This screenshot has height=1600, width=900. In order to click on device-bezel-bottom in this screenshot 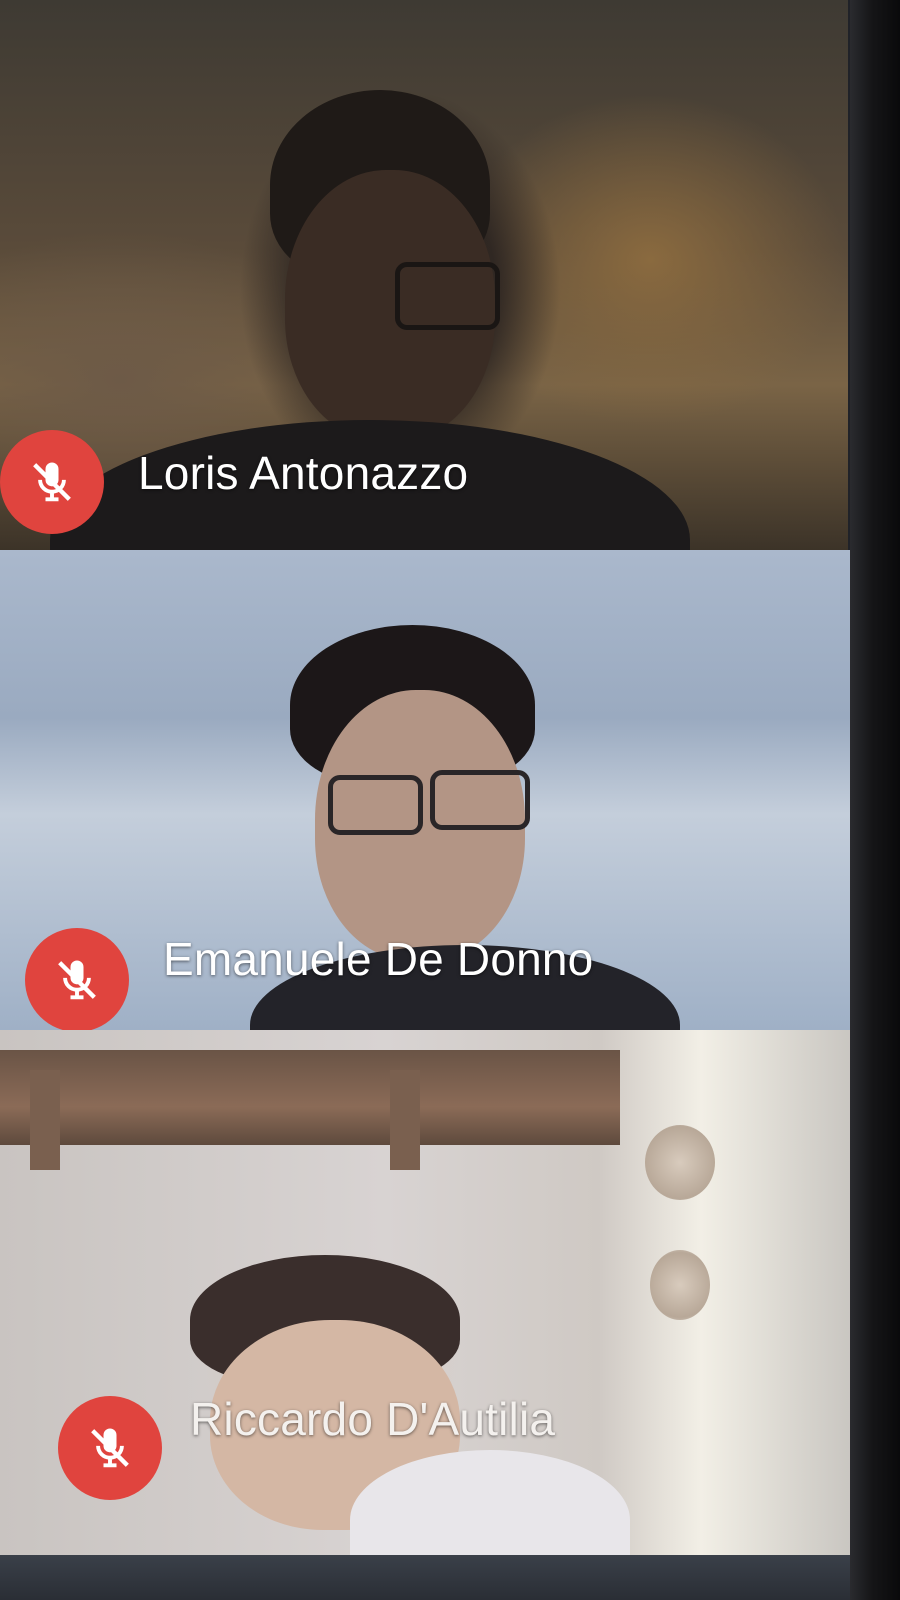, I will do `click(425, 1577)`.